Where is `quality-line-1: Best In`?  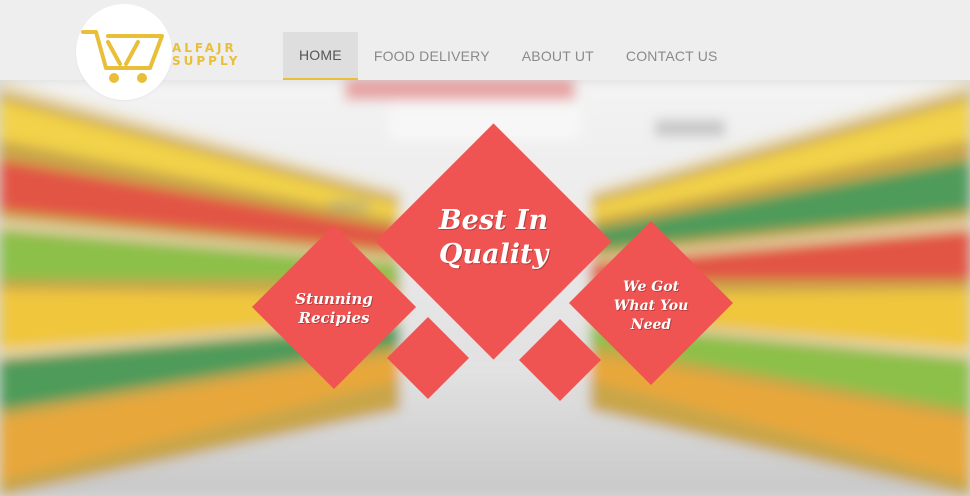
quality-line-1: Best In is located at coordinates (493, 220).